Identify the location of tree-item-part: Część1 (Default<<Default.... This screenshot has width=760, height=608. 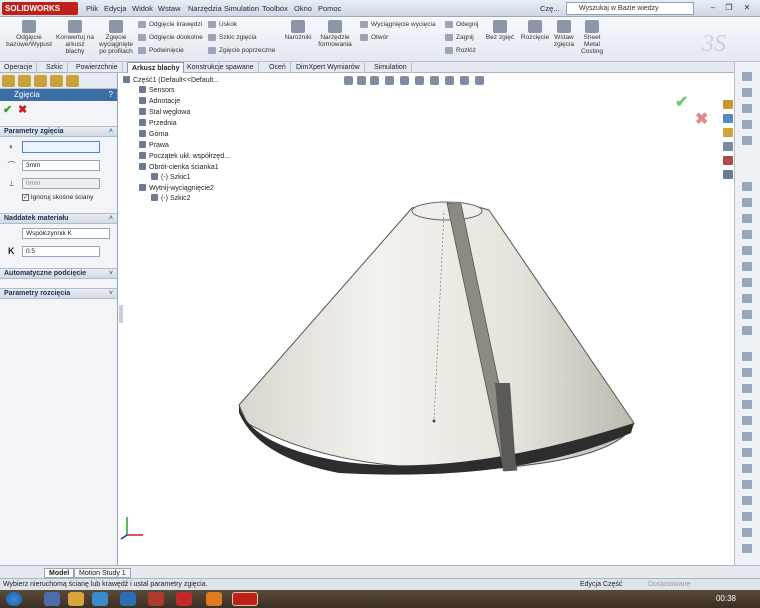
(171, 80).